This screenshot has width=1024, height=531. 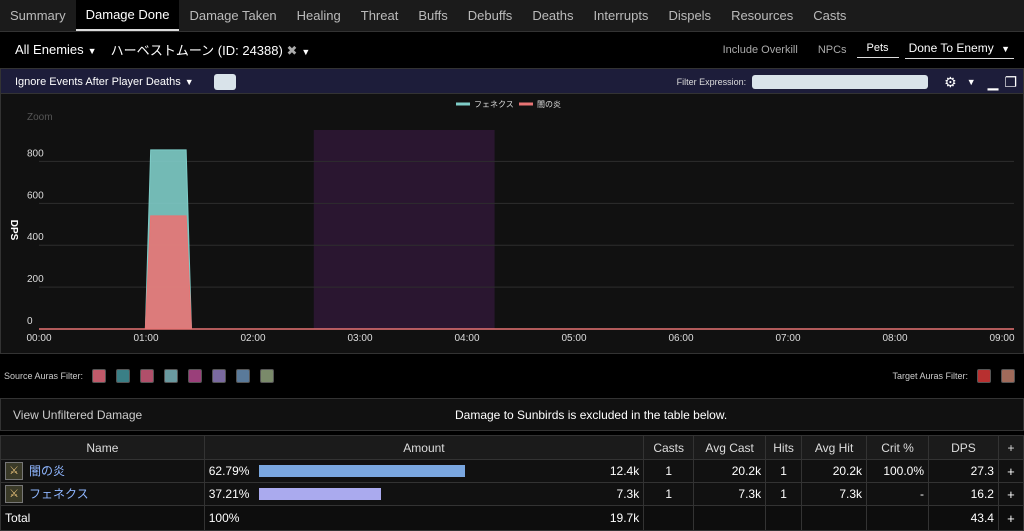 What do you see at coordinates (1001, 338) in the screenshot?
I see `x-tick-label: 09:00` at bounding box center [1001, 338].